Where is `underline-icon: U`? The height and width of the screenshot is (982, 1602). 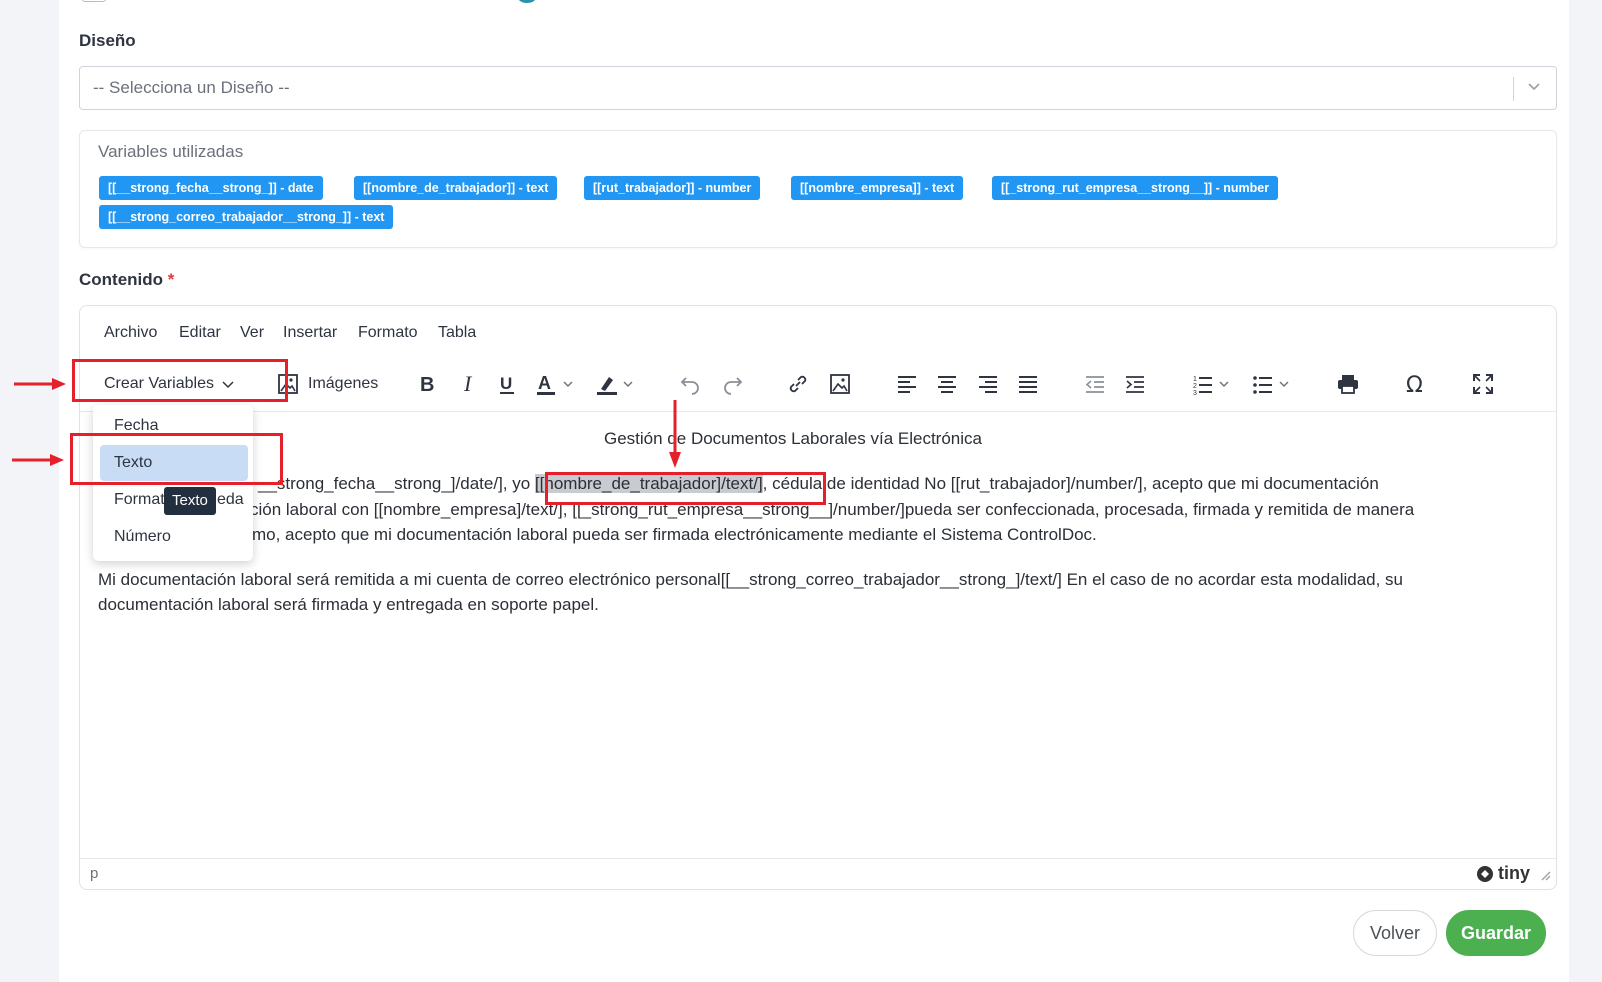 underline-icon: U is located at coordinates (507, 384).